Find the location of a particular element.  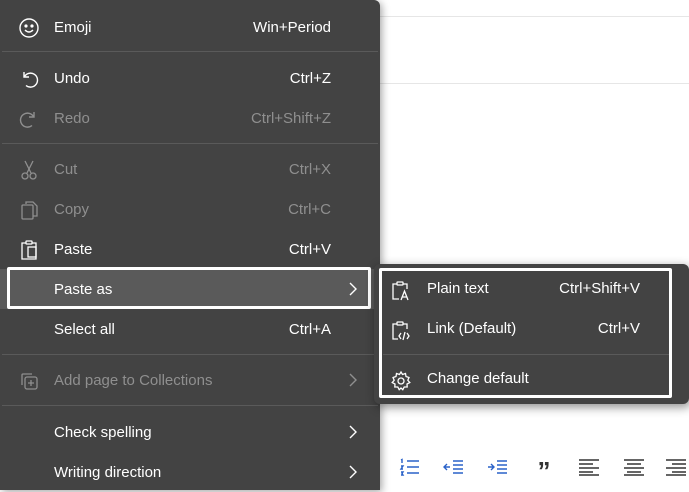

menu-item-add-to-collections: Add page to Collections is located at coordinates (190, 380).